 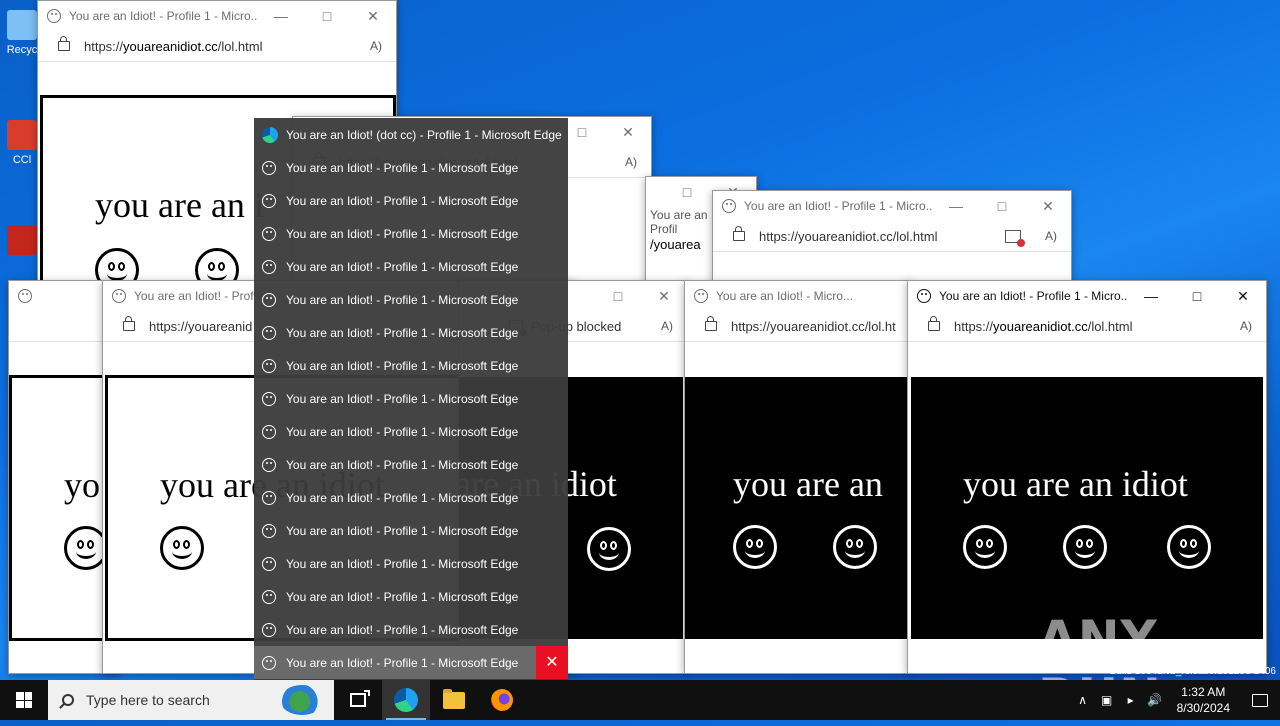 I want to click on system-tray: ∧ ▣ ▸ 🔊 1:32 AM 8/30/2024, so click(x=1175, y=700).